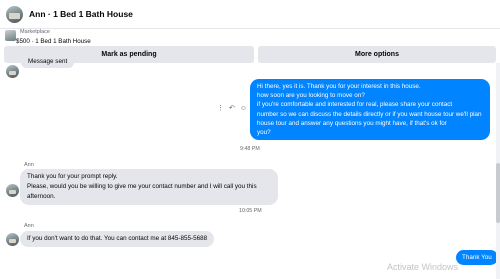  I want to click on chat-header: Ann · 1 Bed 1 Bath House, so click(250, 14).